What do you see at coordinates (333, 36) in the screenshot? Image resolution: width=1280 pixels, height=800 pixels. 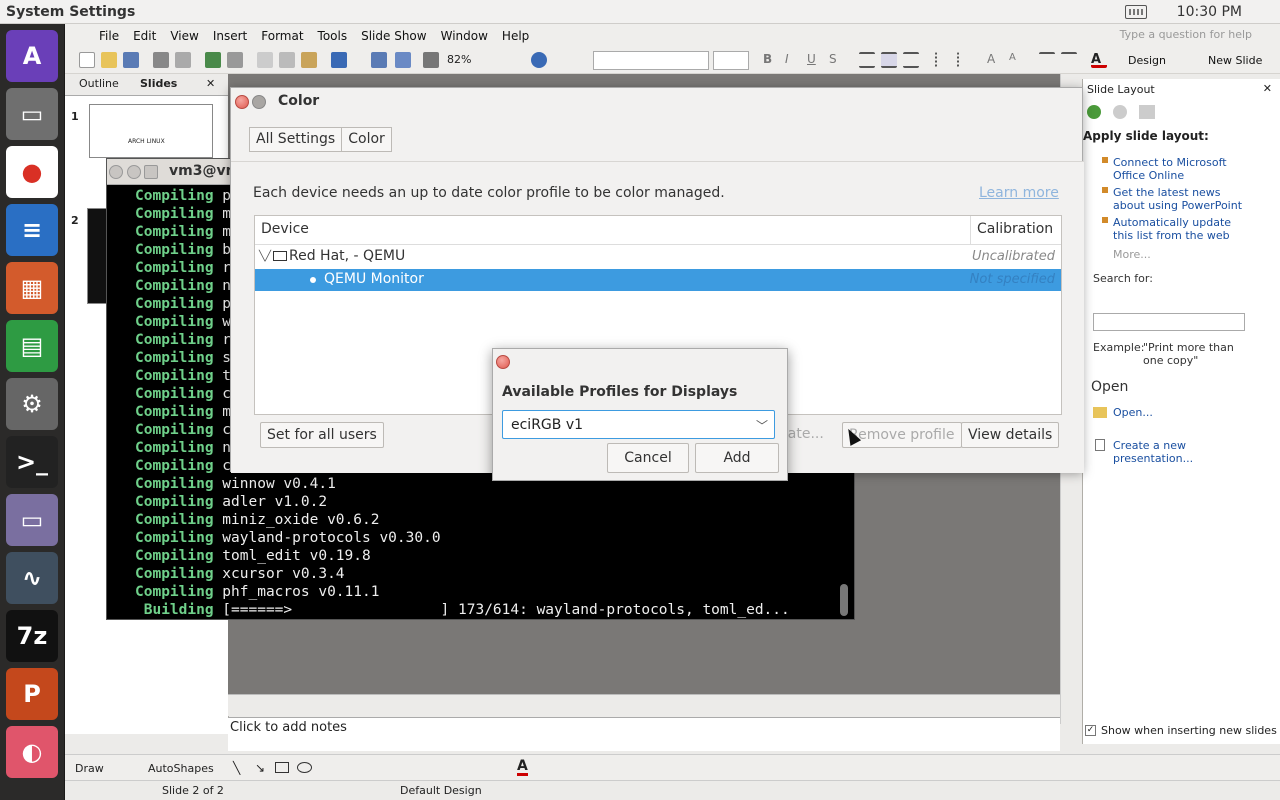 I see `menu-tools: Tools` at bounding box center [333, 36].